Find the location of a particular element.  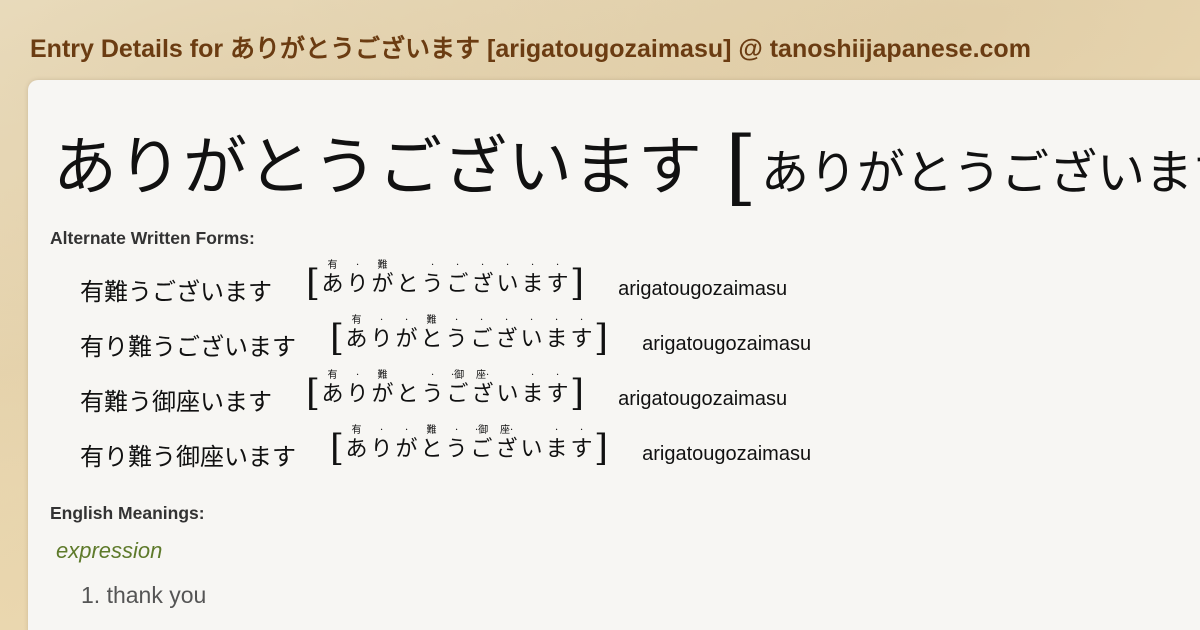

form-kanji: 有難うございます is located at coordinates (176, 292).